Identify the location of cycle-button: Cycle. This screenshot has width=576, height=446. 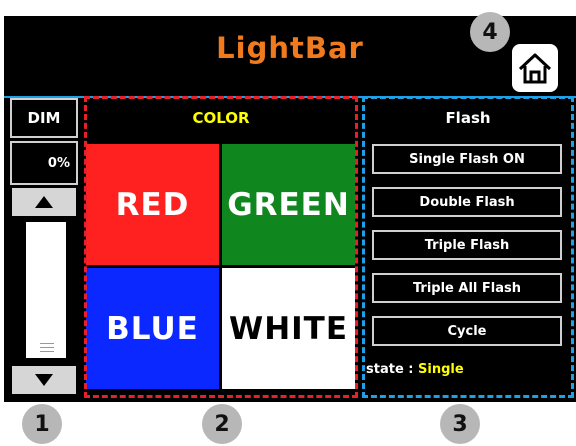
(467, 331).